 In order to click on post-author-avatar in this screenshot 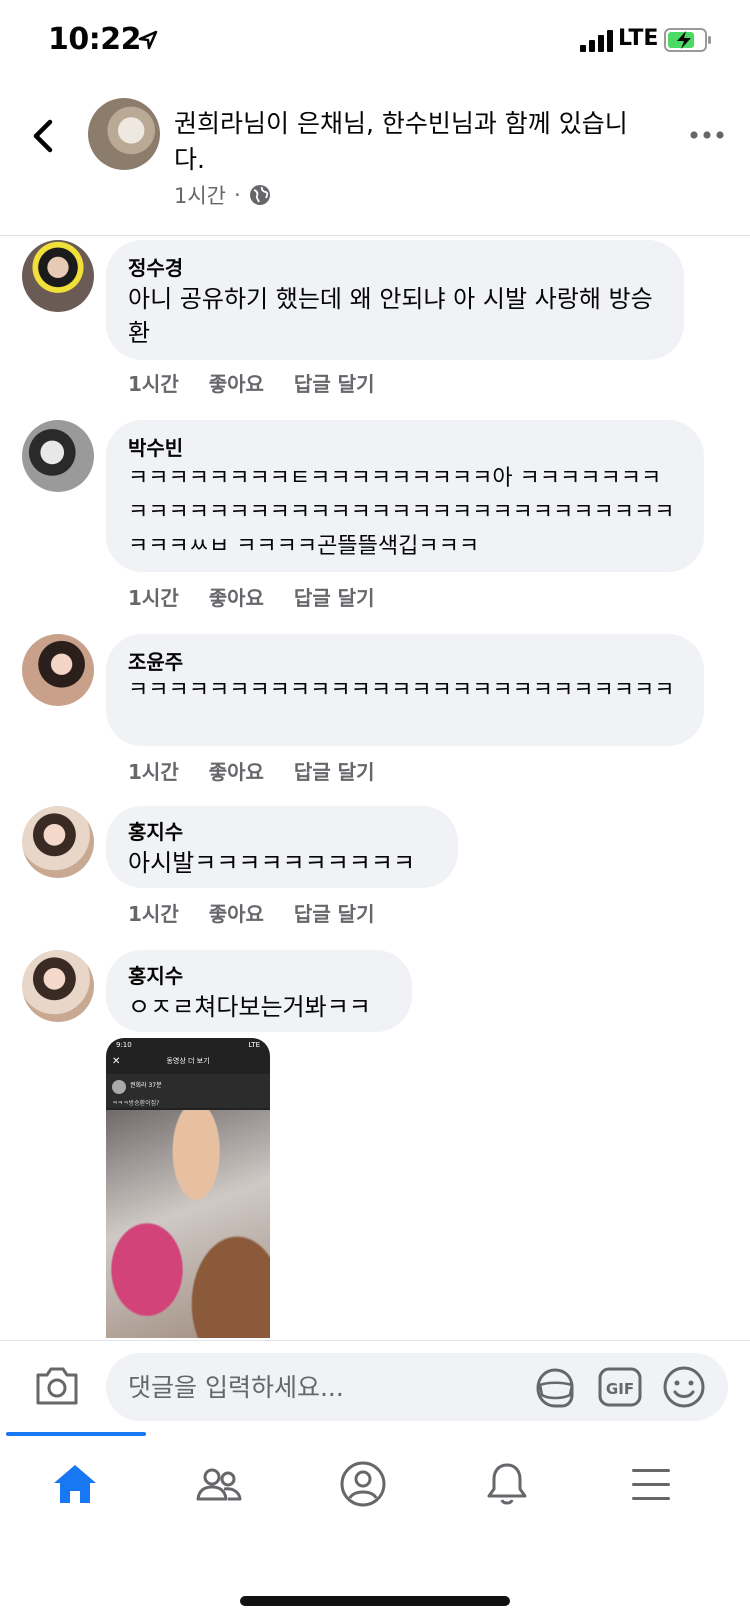, I will do `click(124, 134)`.